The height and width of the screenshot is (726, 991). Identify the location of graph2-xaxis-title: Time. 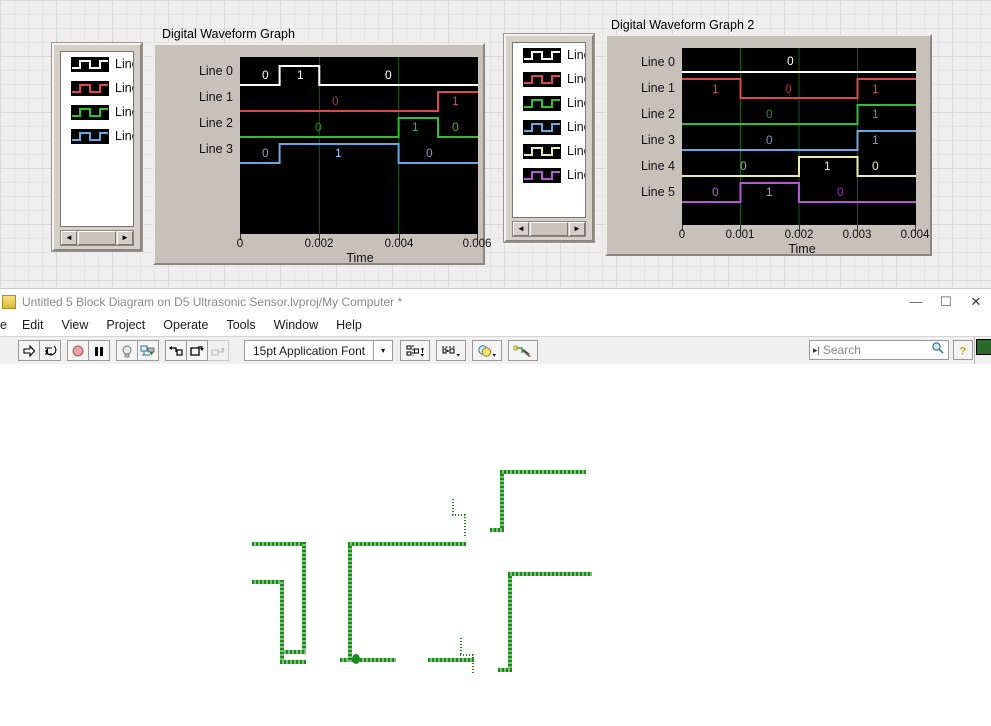
(802, 249).